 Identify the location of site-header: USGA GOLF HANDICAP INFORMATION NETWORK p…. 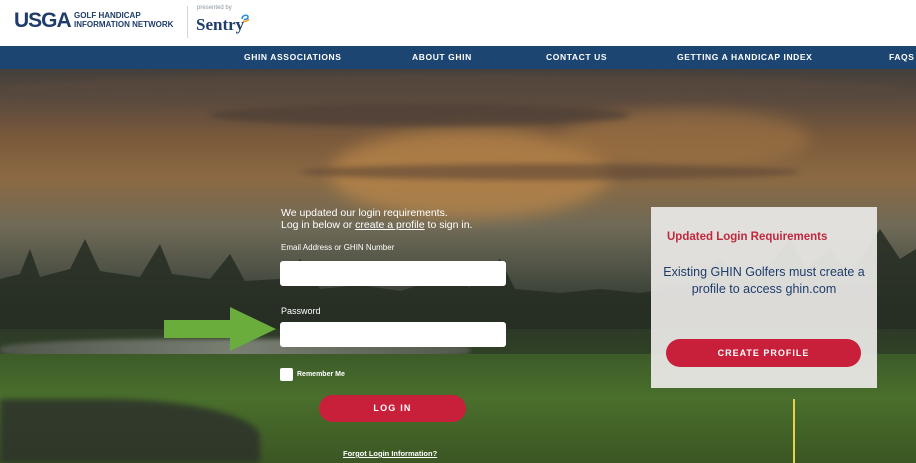
(458, 23).